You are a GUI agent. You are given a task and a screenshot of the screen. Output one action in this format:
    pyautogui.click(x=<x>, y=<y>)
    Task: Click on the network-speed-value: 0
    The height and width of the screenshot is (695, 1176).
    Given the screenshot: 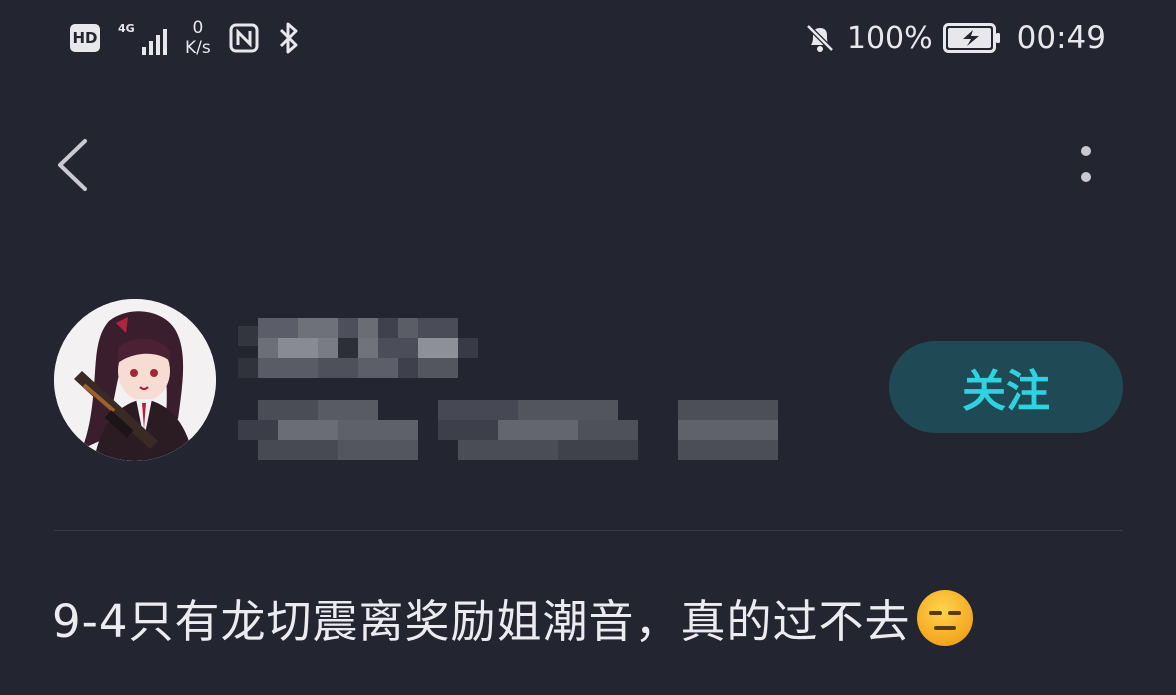 What is the action you would take?
    pyautogui.click(x=198, y=28)
    